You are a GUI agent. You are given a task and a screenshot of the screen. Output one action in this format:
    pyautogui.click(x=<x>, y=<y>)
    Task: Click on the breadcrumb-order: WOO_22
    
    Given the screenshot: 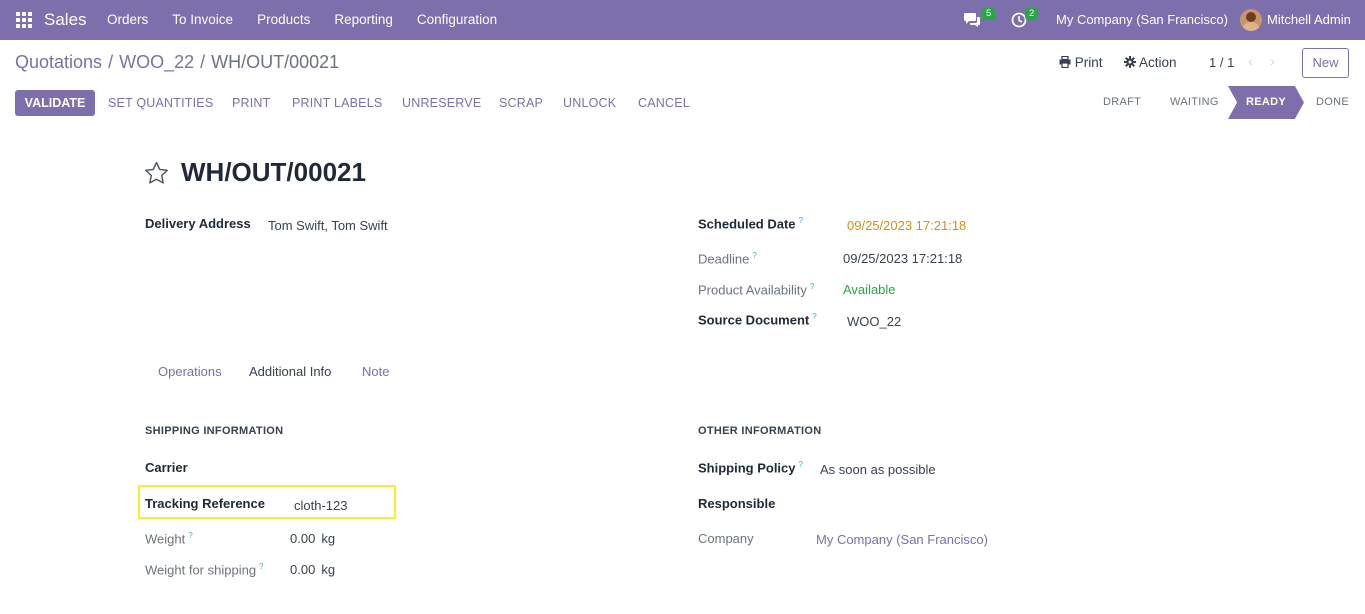 What is the action you would take?
    pyautogui.click(x=156, y=62)
    